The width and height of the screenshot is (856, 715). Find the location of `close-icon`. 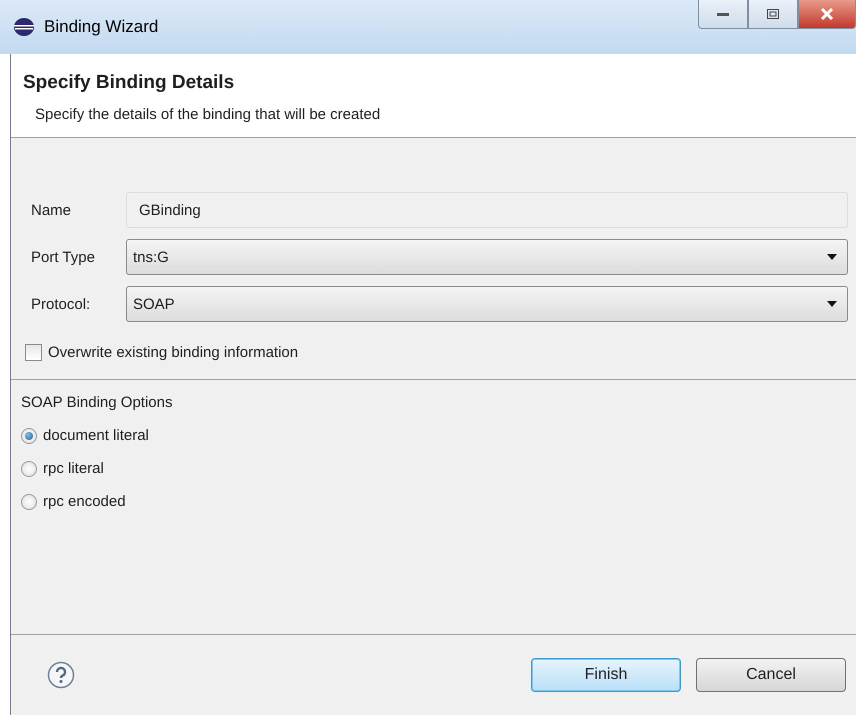

close-icon is located at coordinates (827, 14).